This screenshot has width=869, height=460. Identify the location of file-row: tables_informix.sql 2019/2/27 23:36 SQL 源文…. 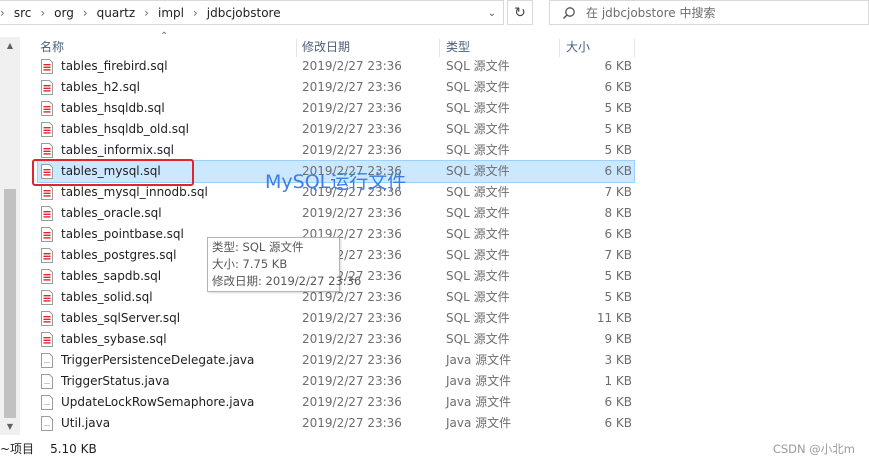
(336, 150).